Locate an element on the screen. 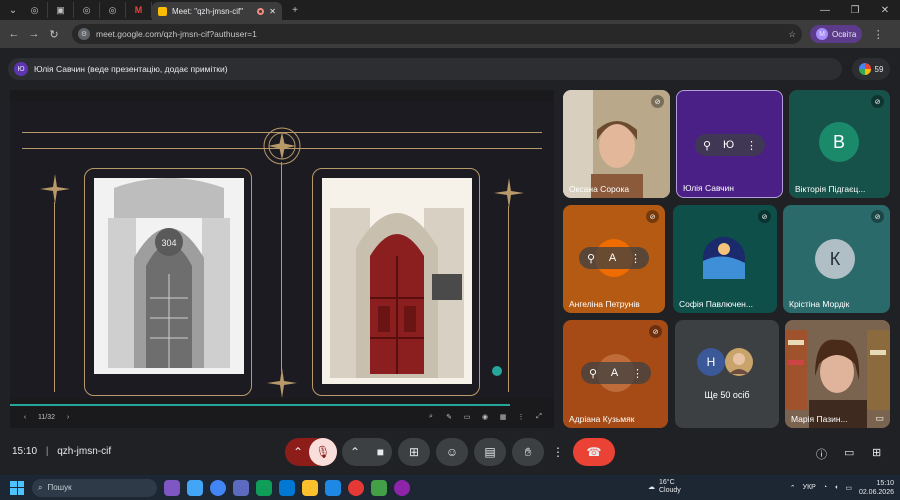  mic-off-icon: ⊘ is located at coordinates (652, 216).